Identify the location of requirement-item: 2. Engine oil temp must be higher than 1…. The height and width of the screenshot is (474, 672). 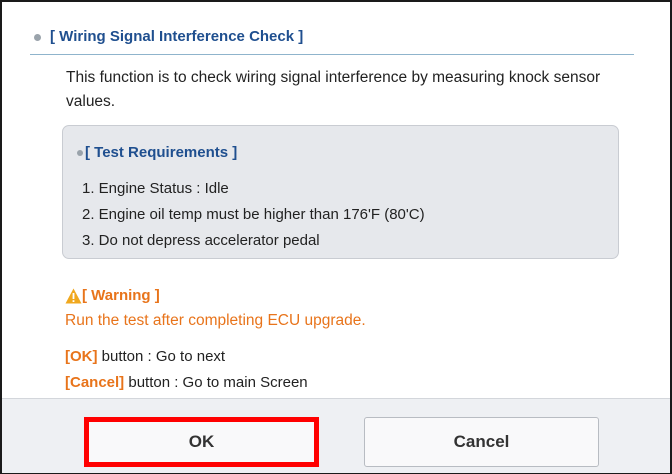
(253, 214).